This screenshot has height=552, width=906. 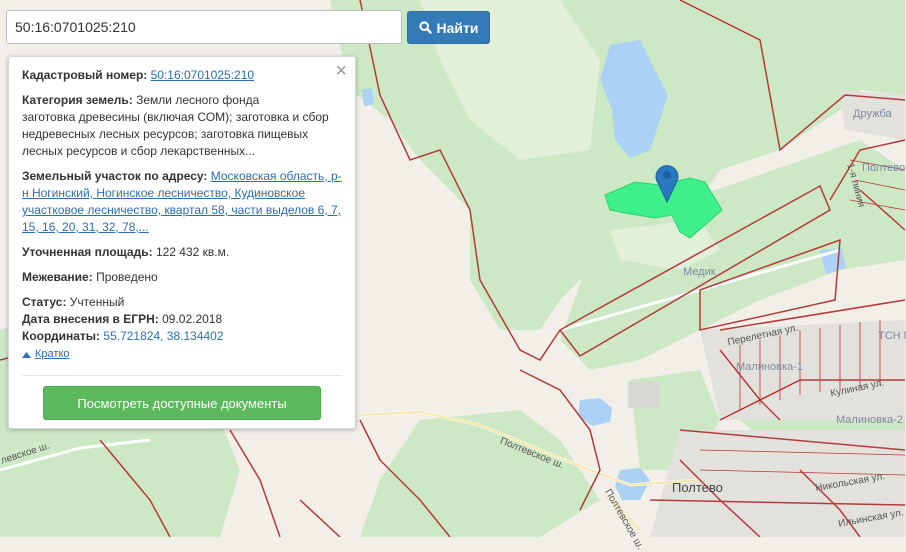 What do you see at coordinates (769, 367) in the screenshot?
I see `map-label-malinovka-1: Малиновка-1` at bounding box center [769, 367].